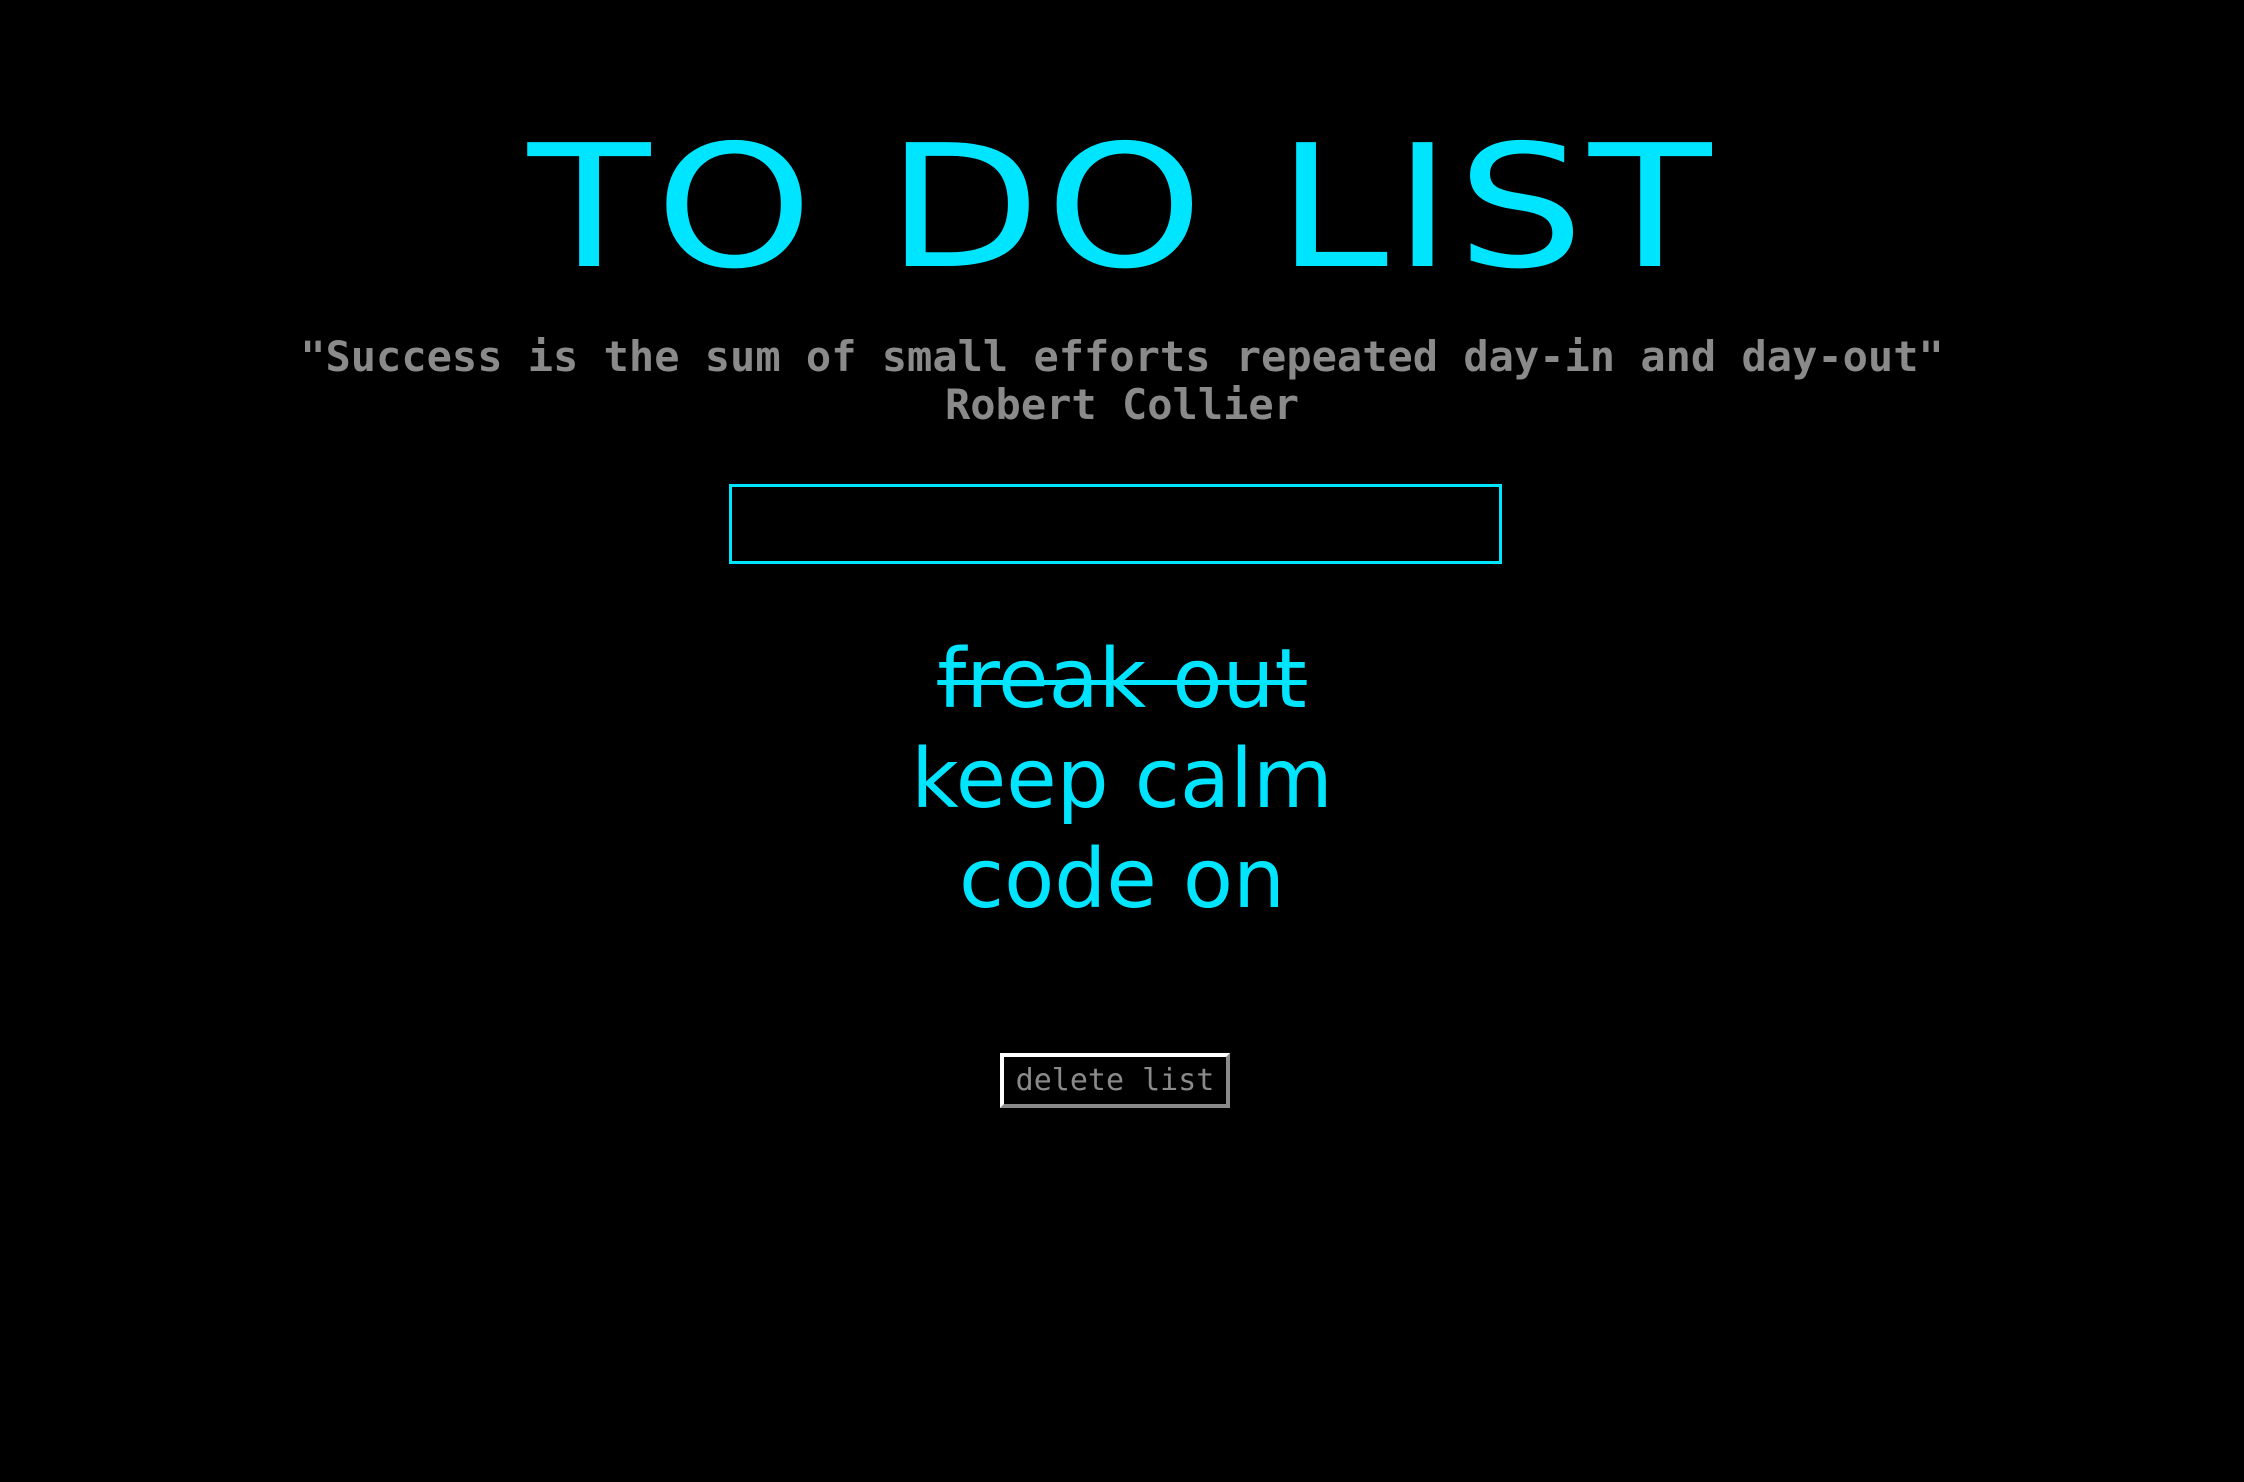 The height and width of the screenshot is (1482, 2244). Describe the element at coordinates (1122, 680) in the screenshot. I see `task-item: freak out` at that location.